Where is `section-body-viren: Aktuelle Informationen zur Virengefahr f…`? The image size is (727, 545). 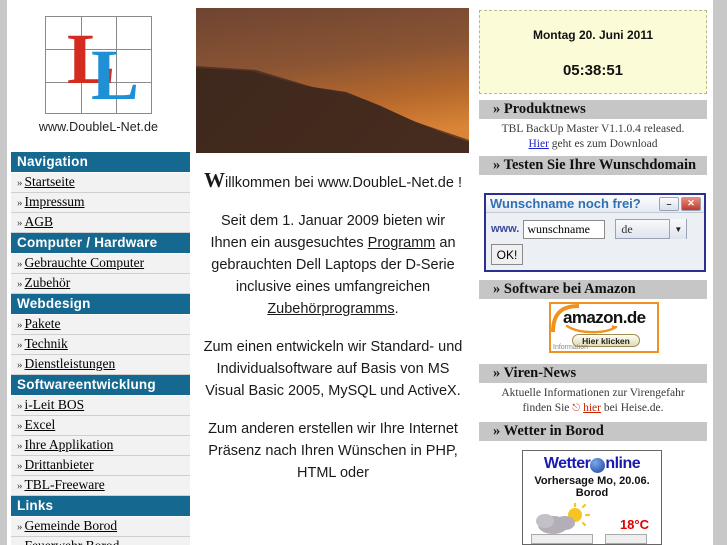 section-body-viren: Aktuelle Informationen zur Virengefahr f… is located at coordinates (593, 401).